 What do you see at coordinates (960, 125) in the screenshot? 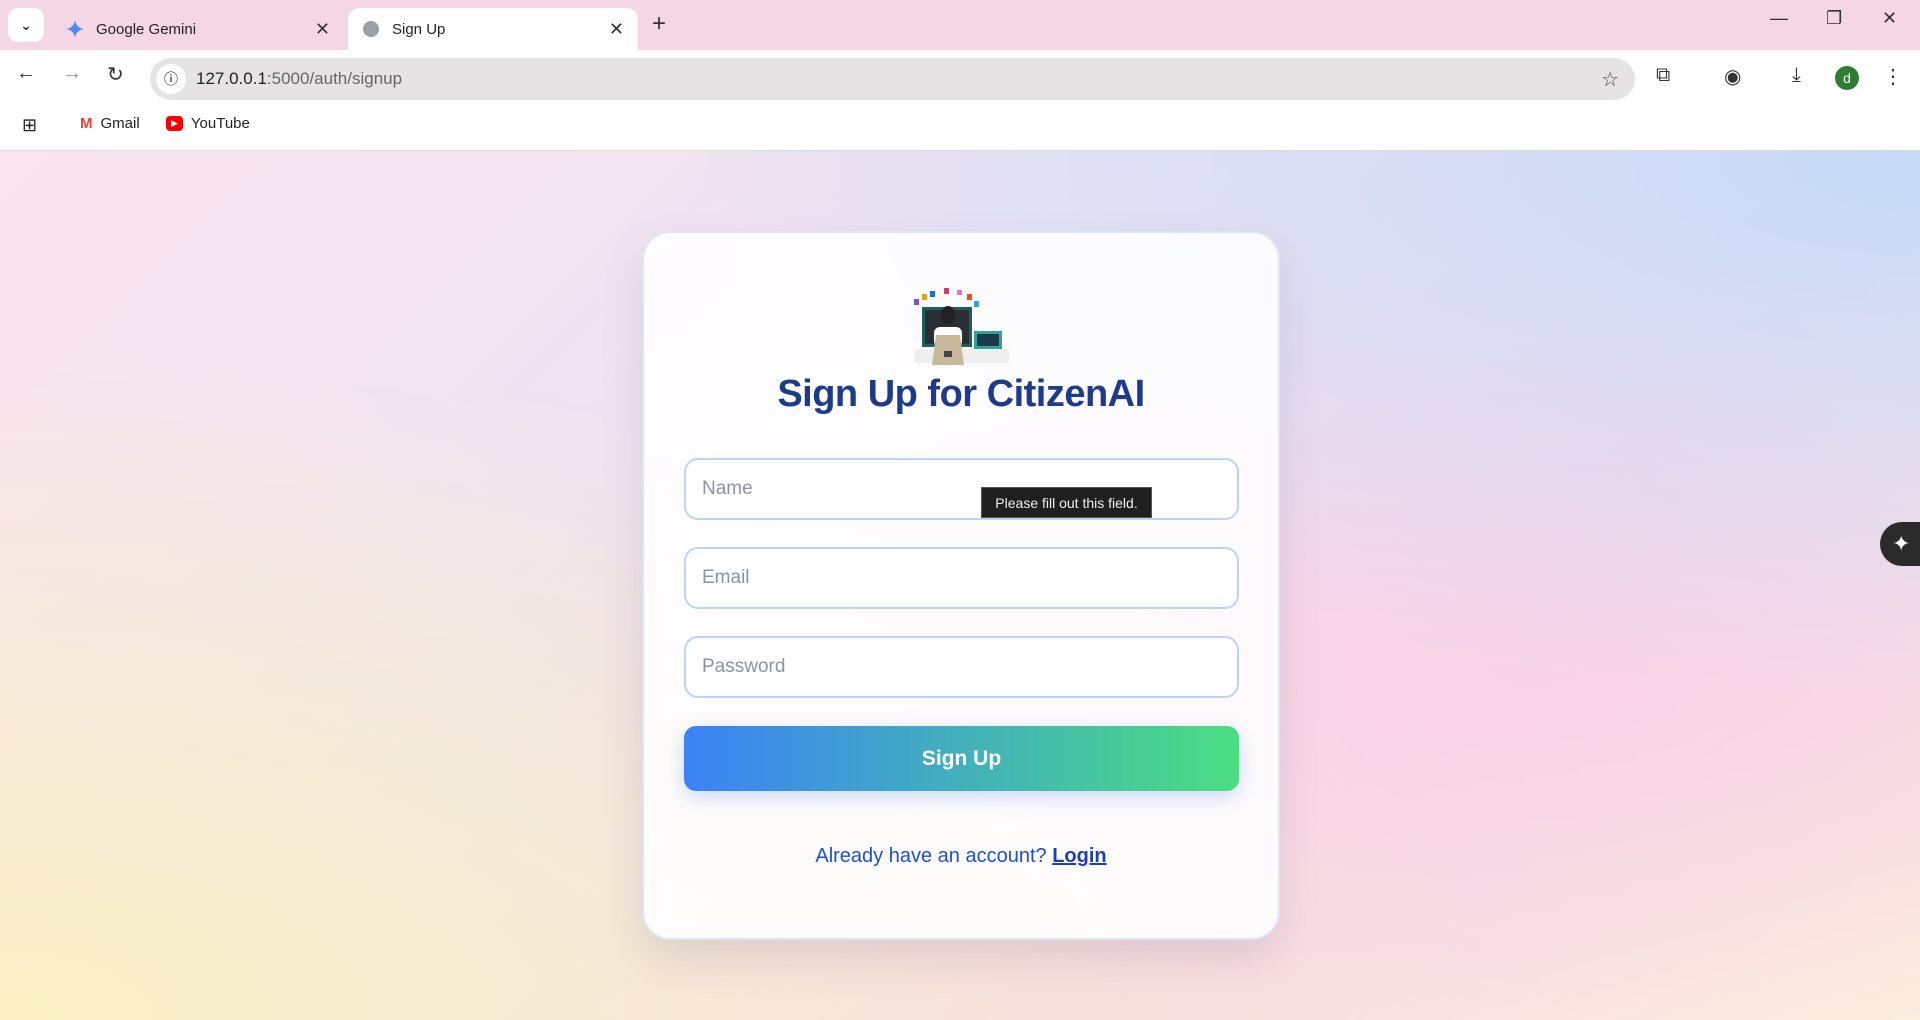
I see `bookmarks-bar: ⊞ M Gmail ▶ YouTube` at bounding box center [960, 125].